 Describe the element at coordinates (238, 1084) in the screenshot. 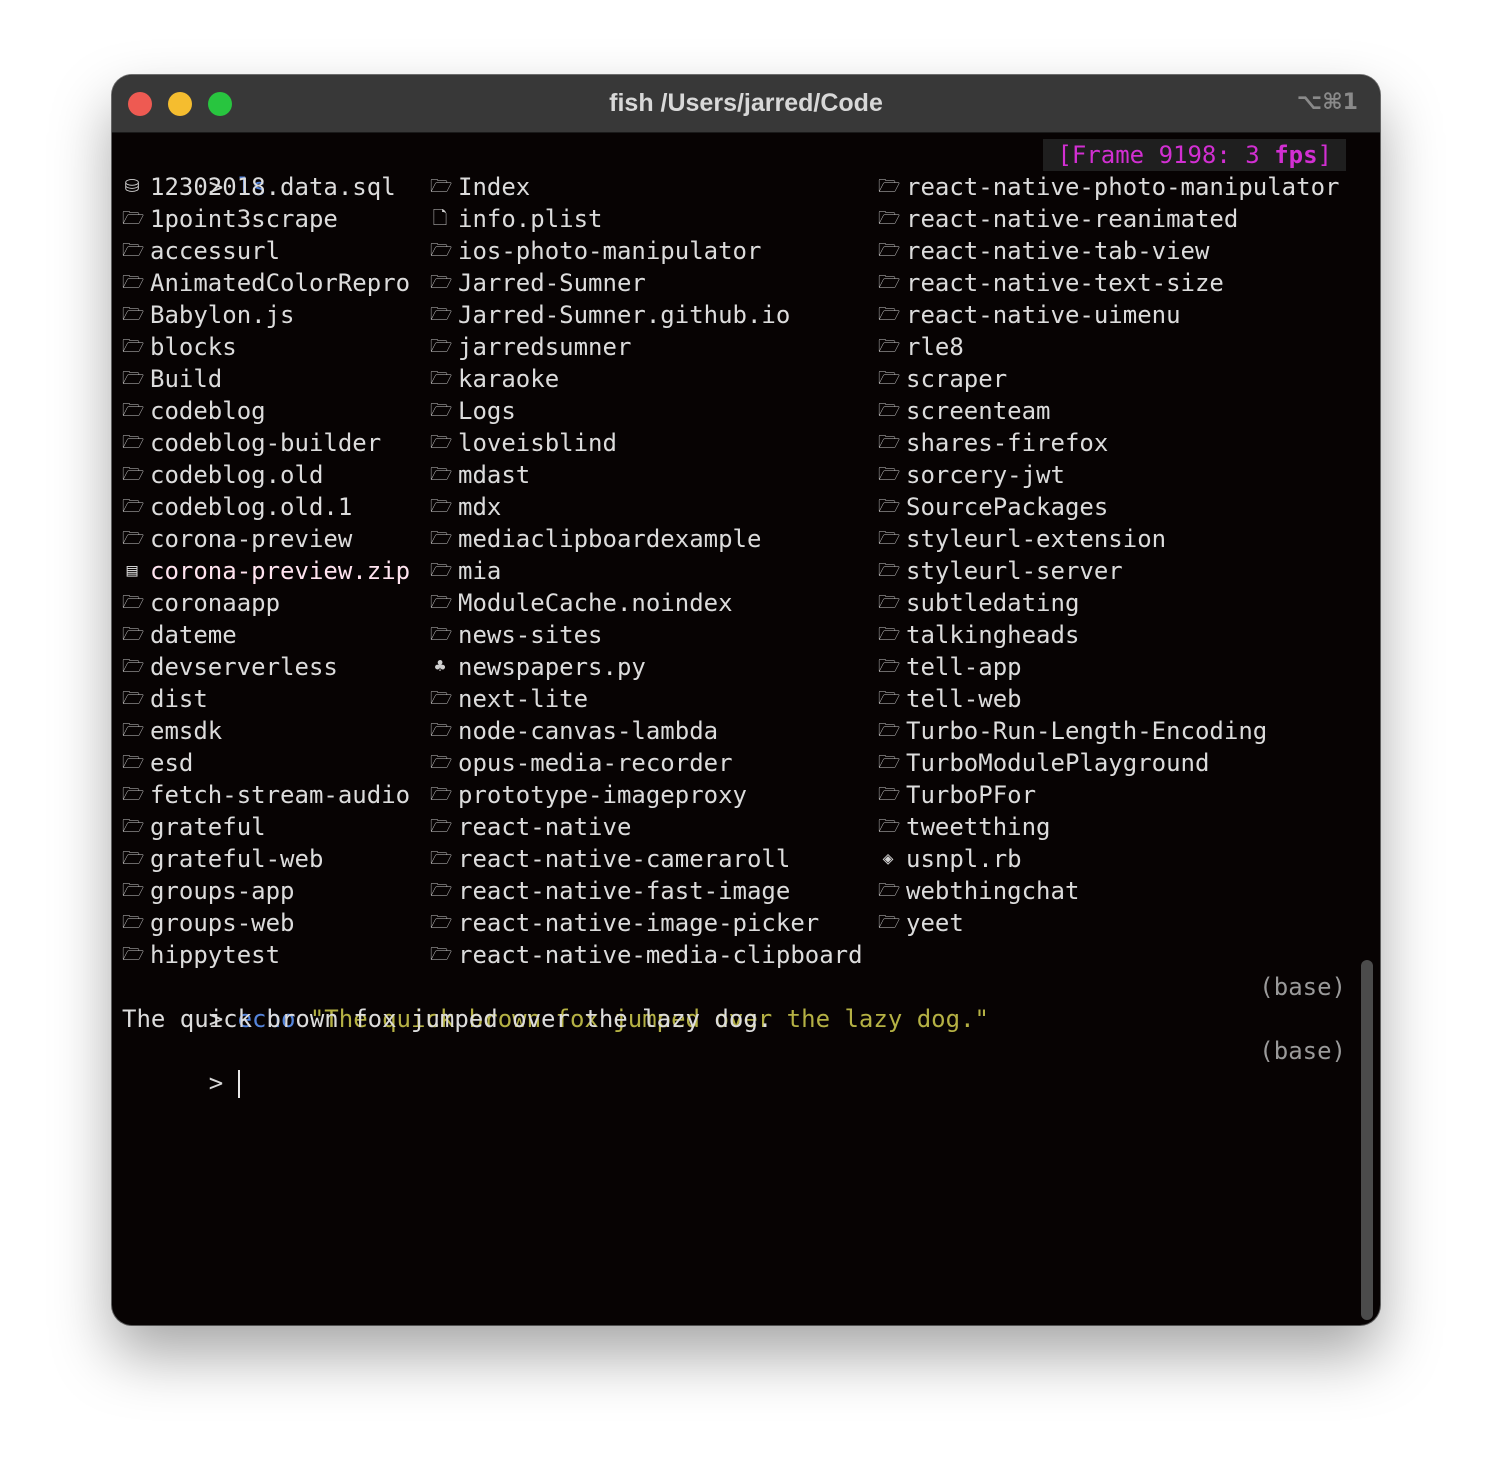

I see `text-cursor` at that location.